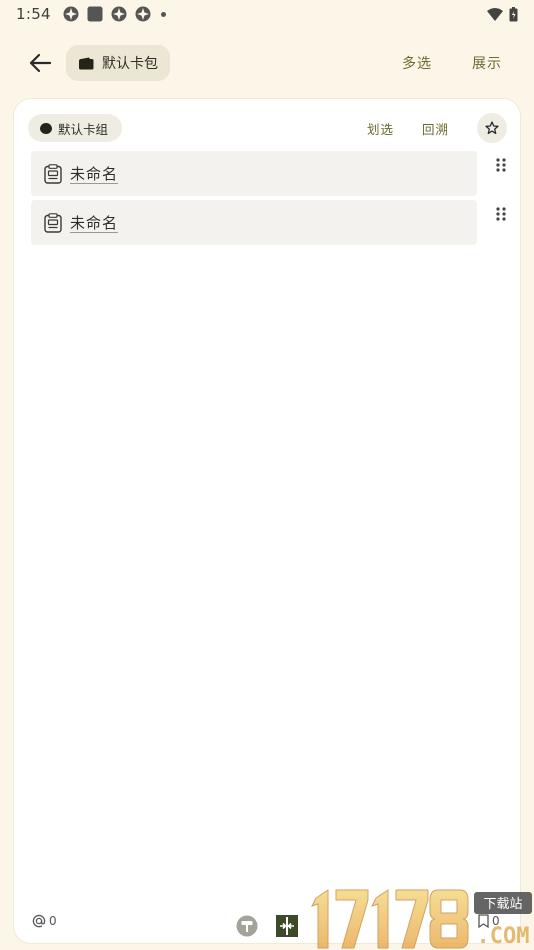 Image resolution: width=534 pixels, height=950 pixels. Describe the element at coordinates (495, 14) in the screenshot. I see `wifi-icon` at that location.